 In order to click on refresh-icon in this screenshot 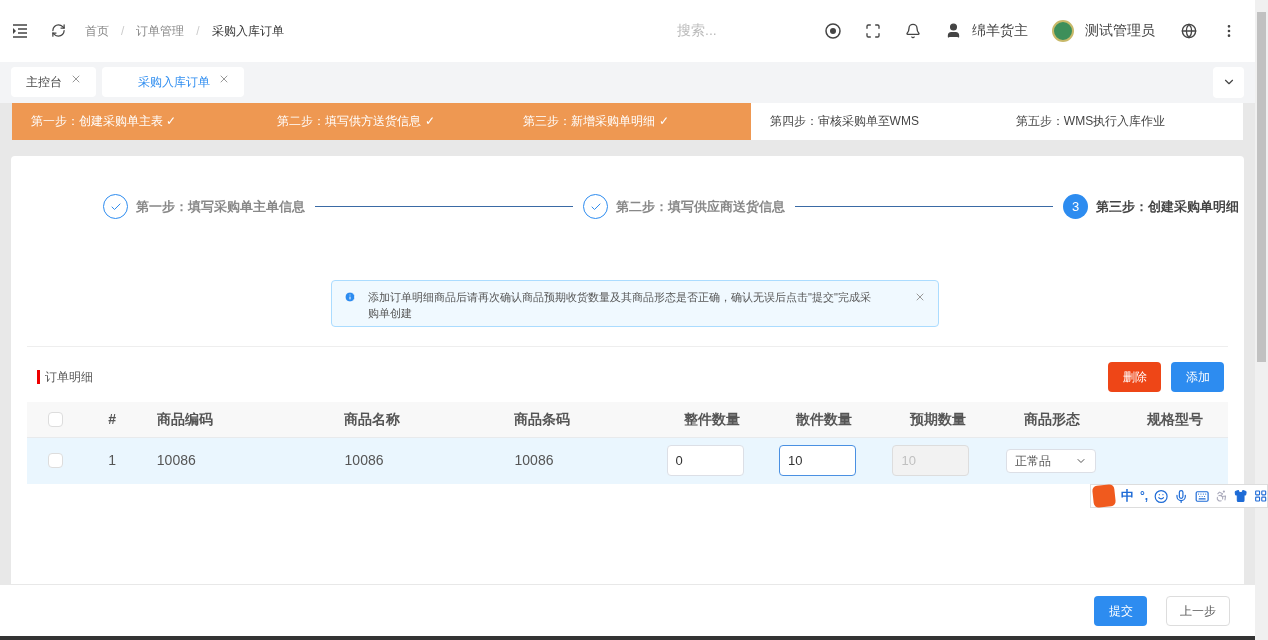, I will do `click(58, 31)`.